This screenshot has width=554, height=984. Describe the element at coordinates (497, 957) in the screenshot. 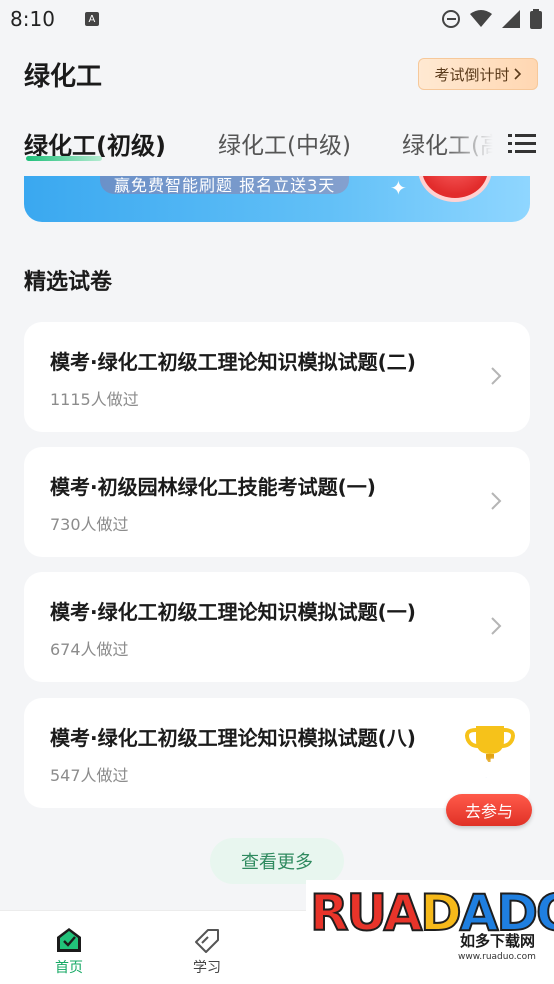

I see `watermark-url: www.ruaduo.com` at that location.